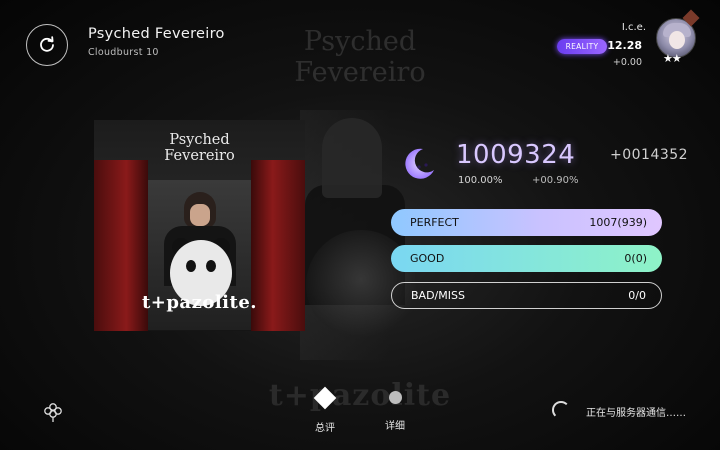 This screenshot has width=720, height=450. I want to click on reality-badge: REALITY, so click(582, 46).